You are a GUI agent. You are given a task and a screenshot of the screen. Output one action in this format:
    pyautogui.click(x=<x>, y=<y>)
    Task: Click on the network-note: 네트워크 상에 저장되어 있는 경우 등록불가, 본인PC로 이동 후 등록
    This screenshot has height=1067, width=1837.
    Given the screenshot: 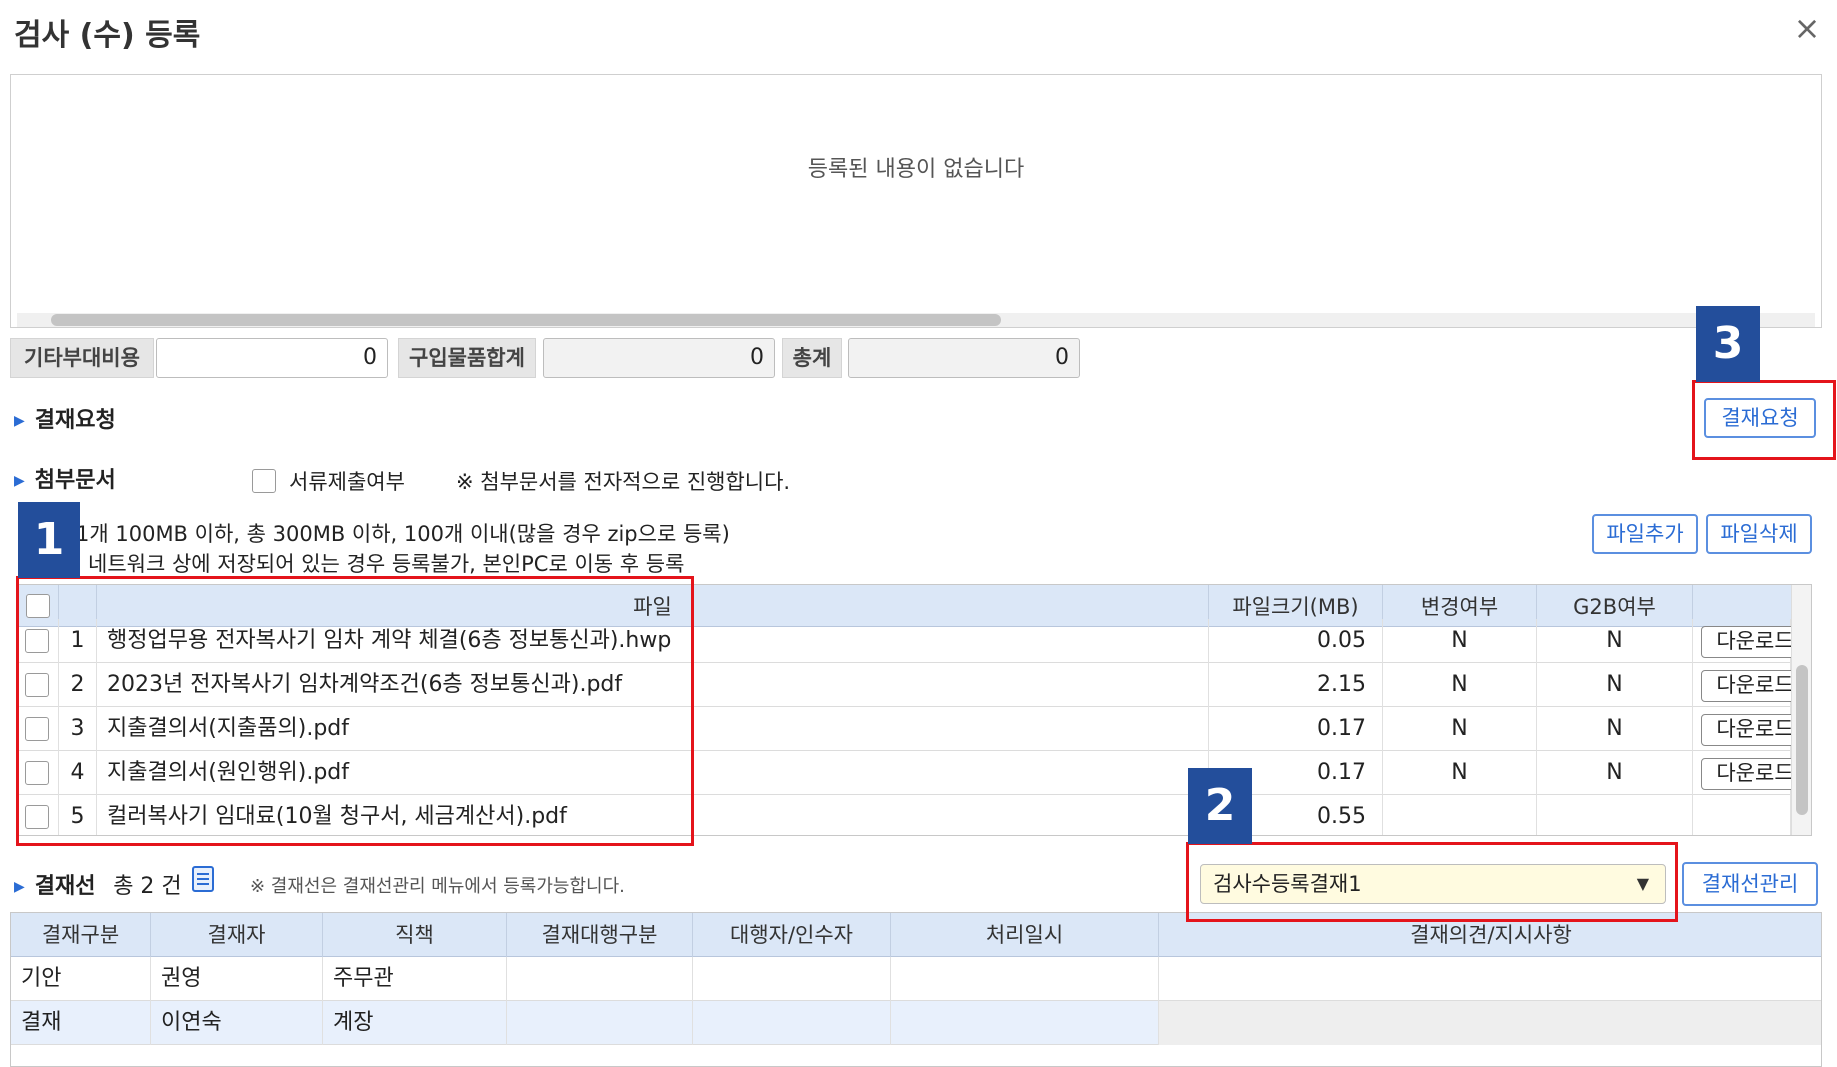 What is the action you would take?
    pyautogui.click(x=386, y=564)
    